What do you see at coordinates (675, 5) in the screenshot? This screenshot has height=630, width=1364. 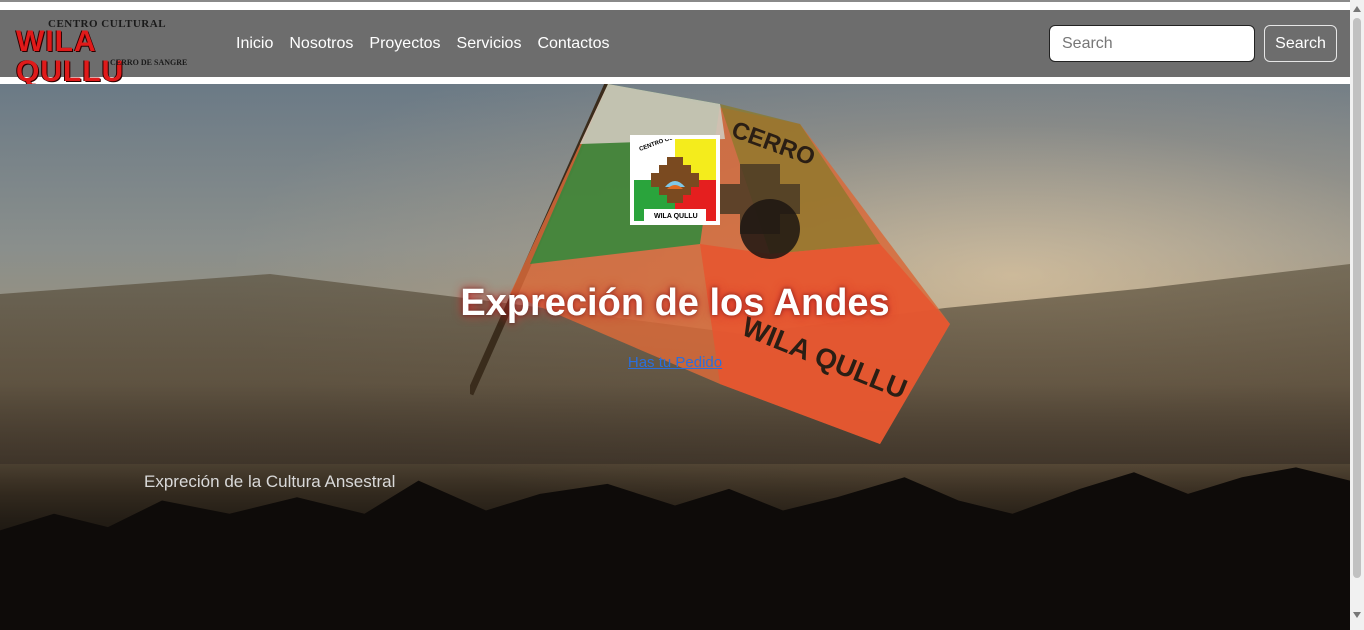 I see `window-top-strip` at bounding box center [675, 5].